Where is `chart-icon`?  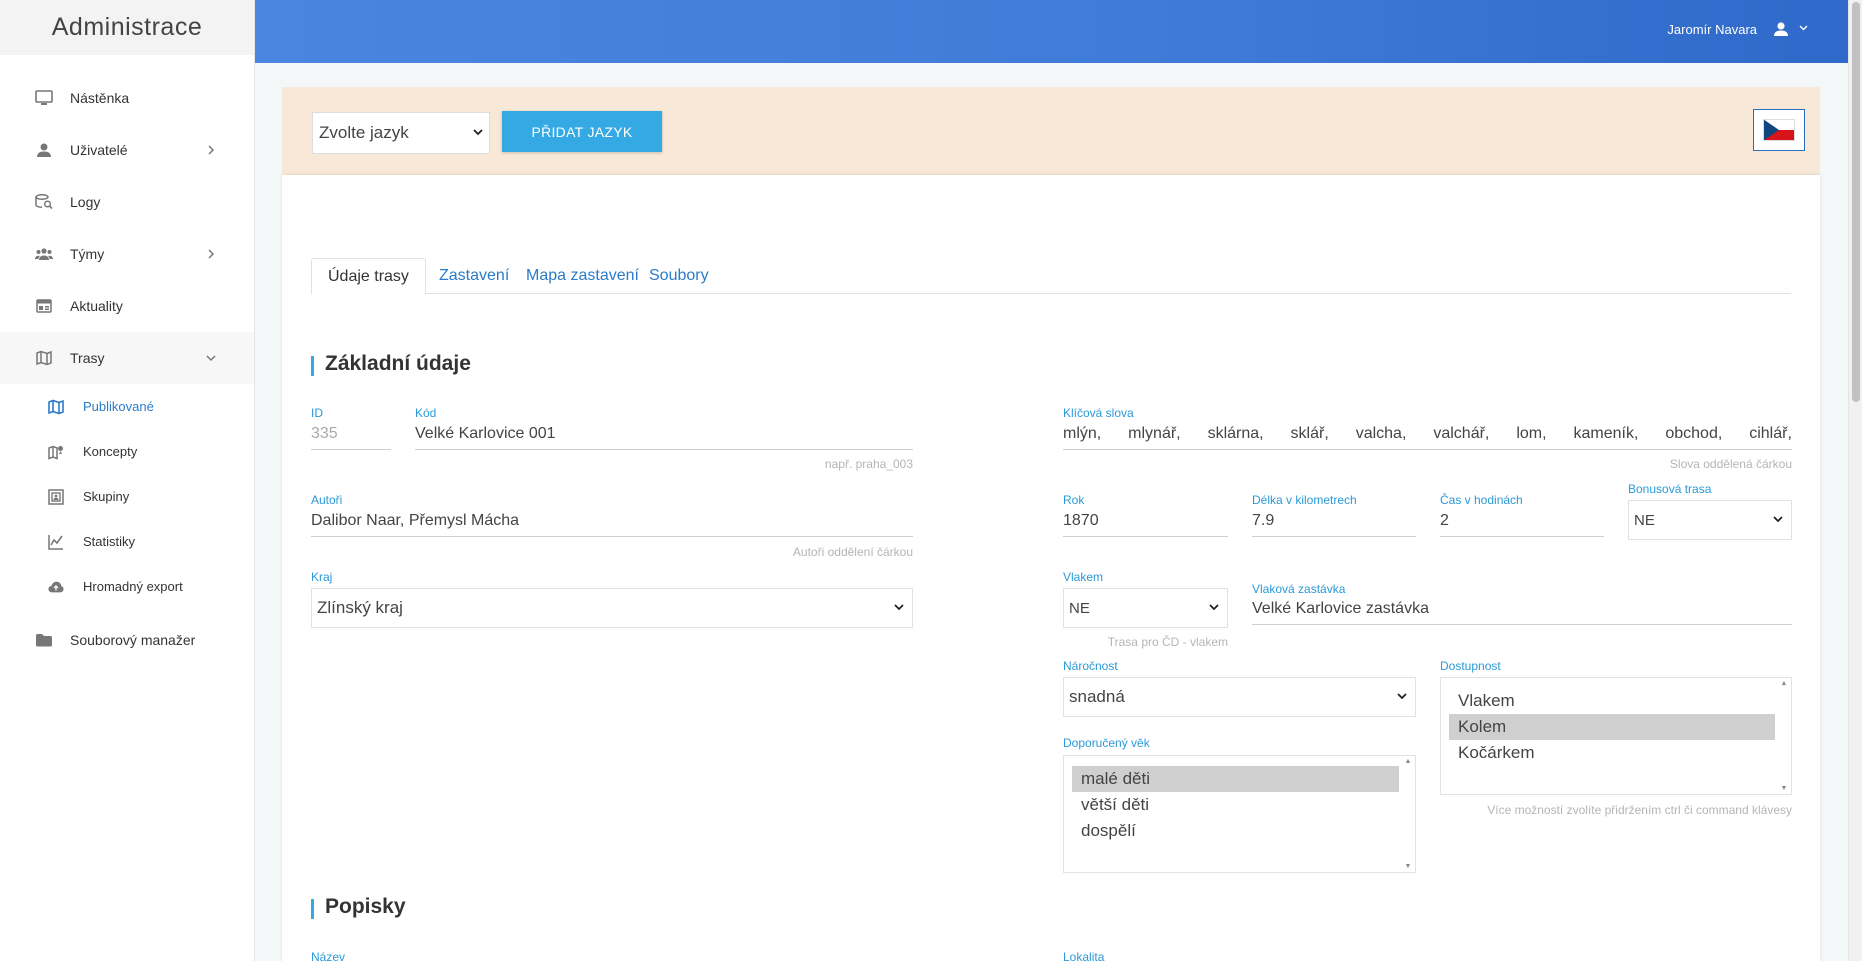 chart-icon is located at coordinates (56, 542).